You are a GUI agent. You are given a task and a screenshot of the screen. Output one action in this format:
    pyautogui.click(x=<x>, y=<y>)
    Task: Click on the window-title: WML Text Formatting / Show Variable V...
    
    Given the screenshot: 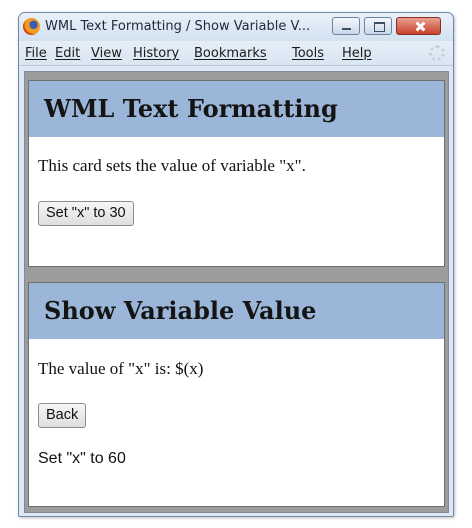 What is the action you would take?
    pyautogui.click(x=178, y=26)
    